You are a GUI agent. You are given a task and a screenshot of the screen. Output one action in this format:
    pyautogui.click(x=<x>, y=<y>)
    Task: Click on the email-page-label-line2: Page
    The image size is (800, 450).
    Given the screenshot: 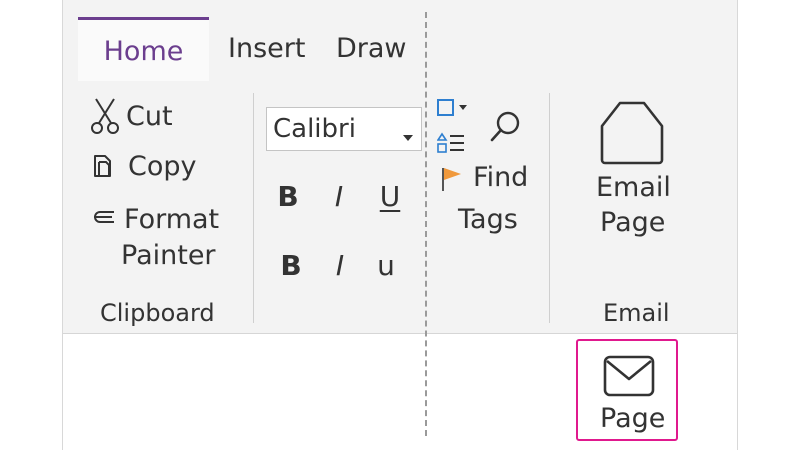 What is the action you would take?
    pyautogui.click(x=633, y=222)
    